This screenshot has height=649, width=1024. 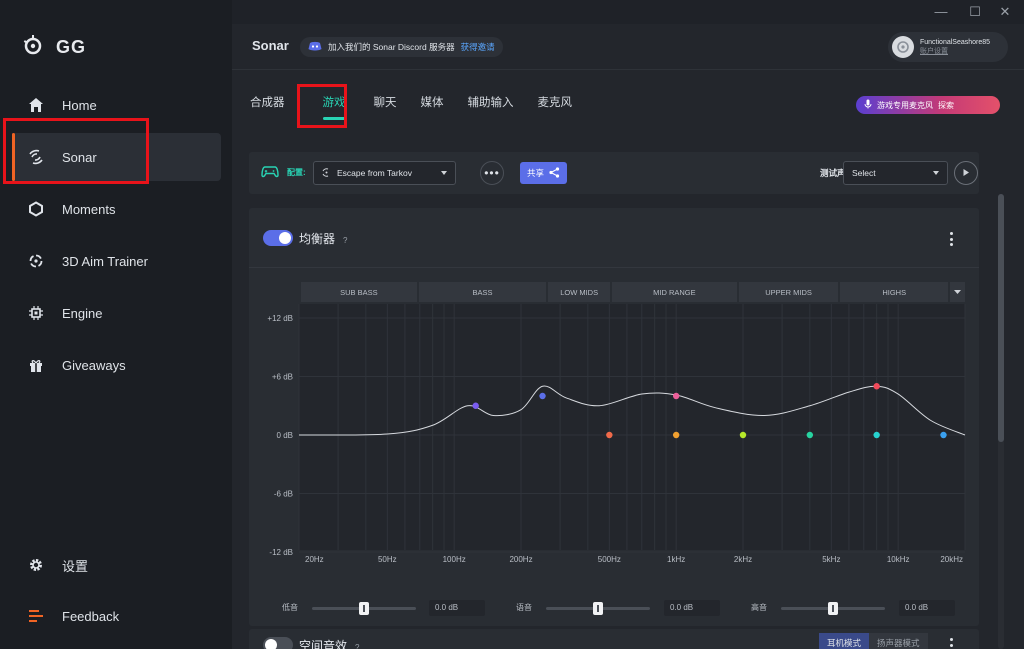 I want to click on bass-slider-thumb, so click(x=364, y=608).